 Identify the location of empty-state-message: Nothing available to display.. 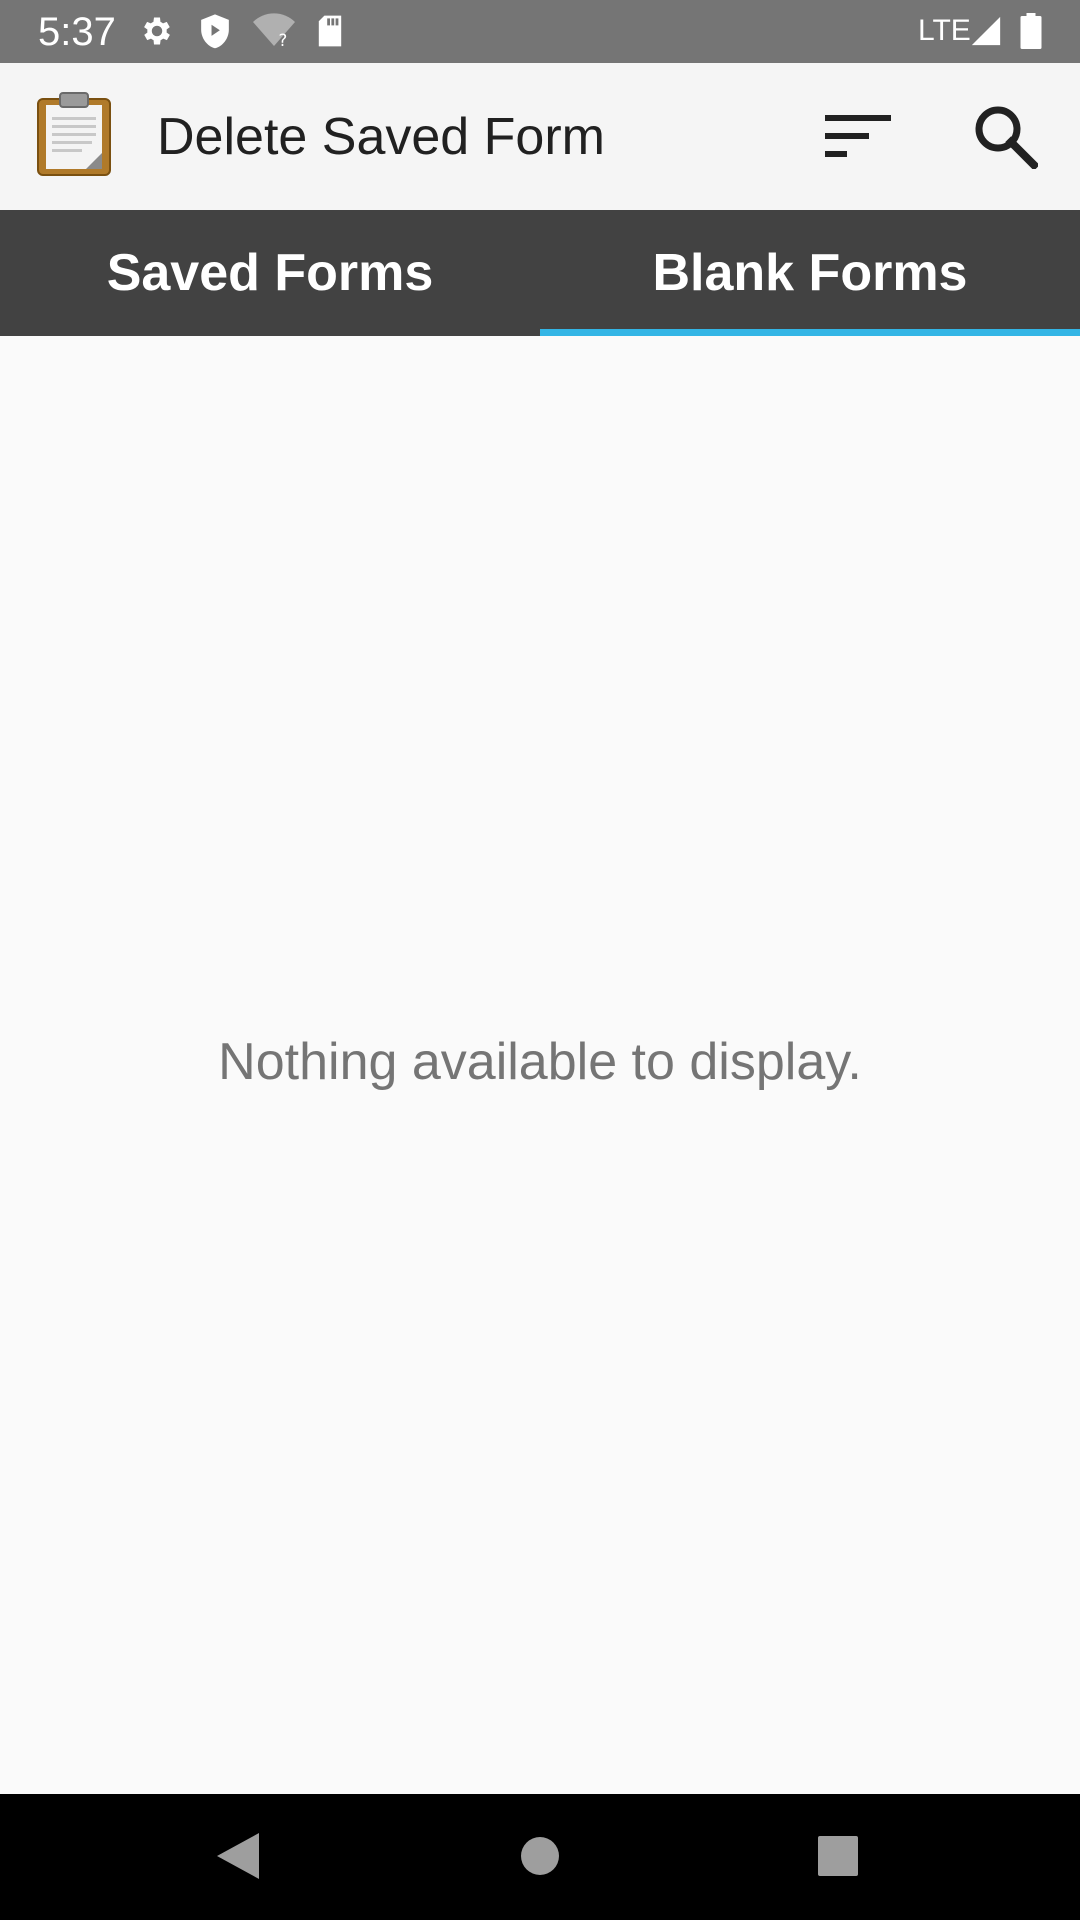
(540, 1062).